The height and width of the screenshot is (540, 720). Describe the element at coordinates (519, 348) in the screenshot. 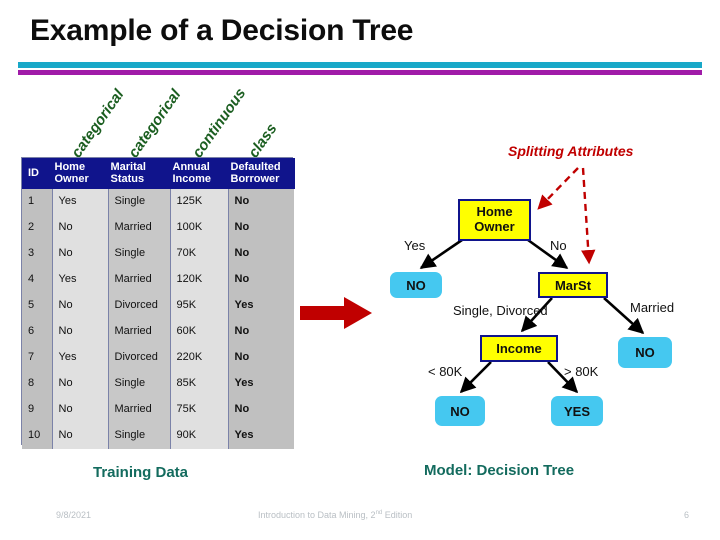

I see `tree-node-income: Income` at that location.